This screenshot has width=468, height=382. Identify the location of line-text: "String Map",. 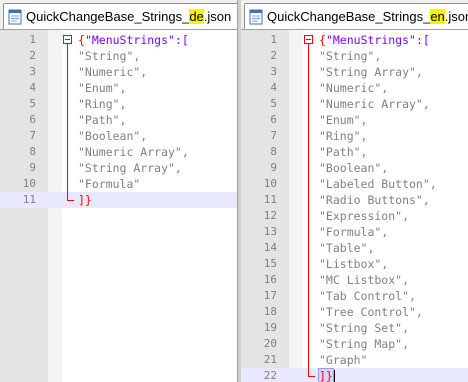
(364, 344).